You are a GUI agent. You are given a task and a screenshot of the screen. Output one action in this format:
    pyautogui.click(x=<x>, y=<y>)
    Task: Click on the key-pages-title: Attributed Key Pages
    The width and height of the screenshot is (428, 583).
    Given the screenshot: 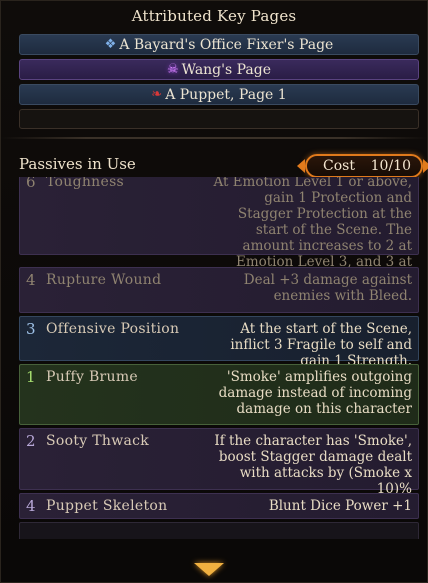 What is the action you would take?
    pyautogui.click(x=214, y=16)
    